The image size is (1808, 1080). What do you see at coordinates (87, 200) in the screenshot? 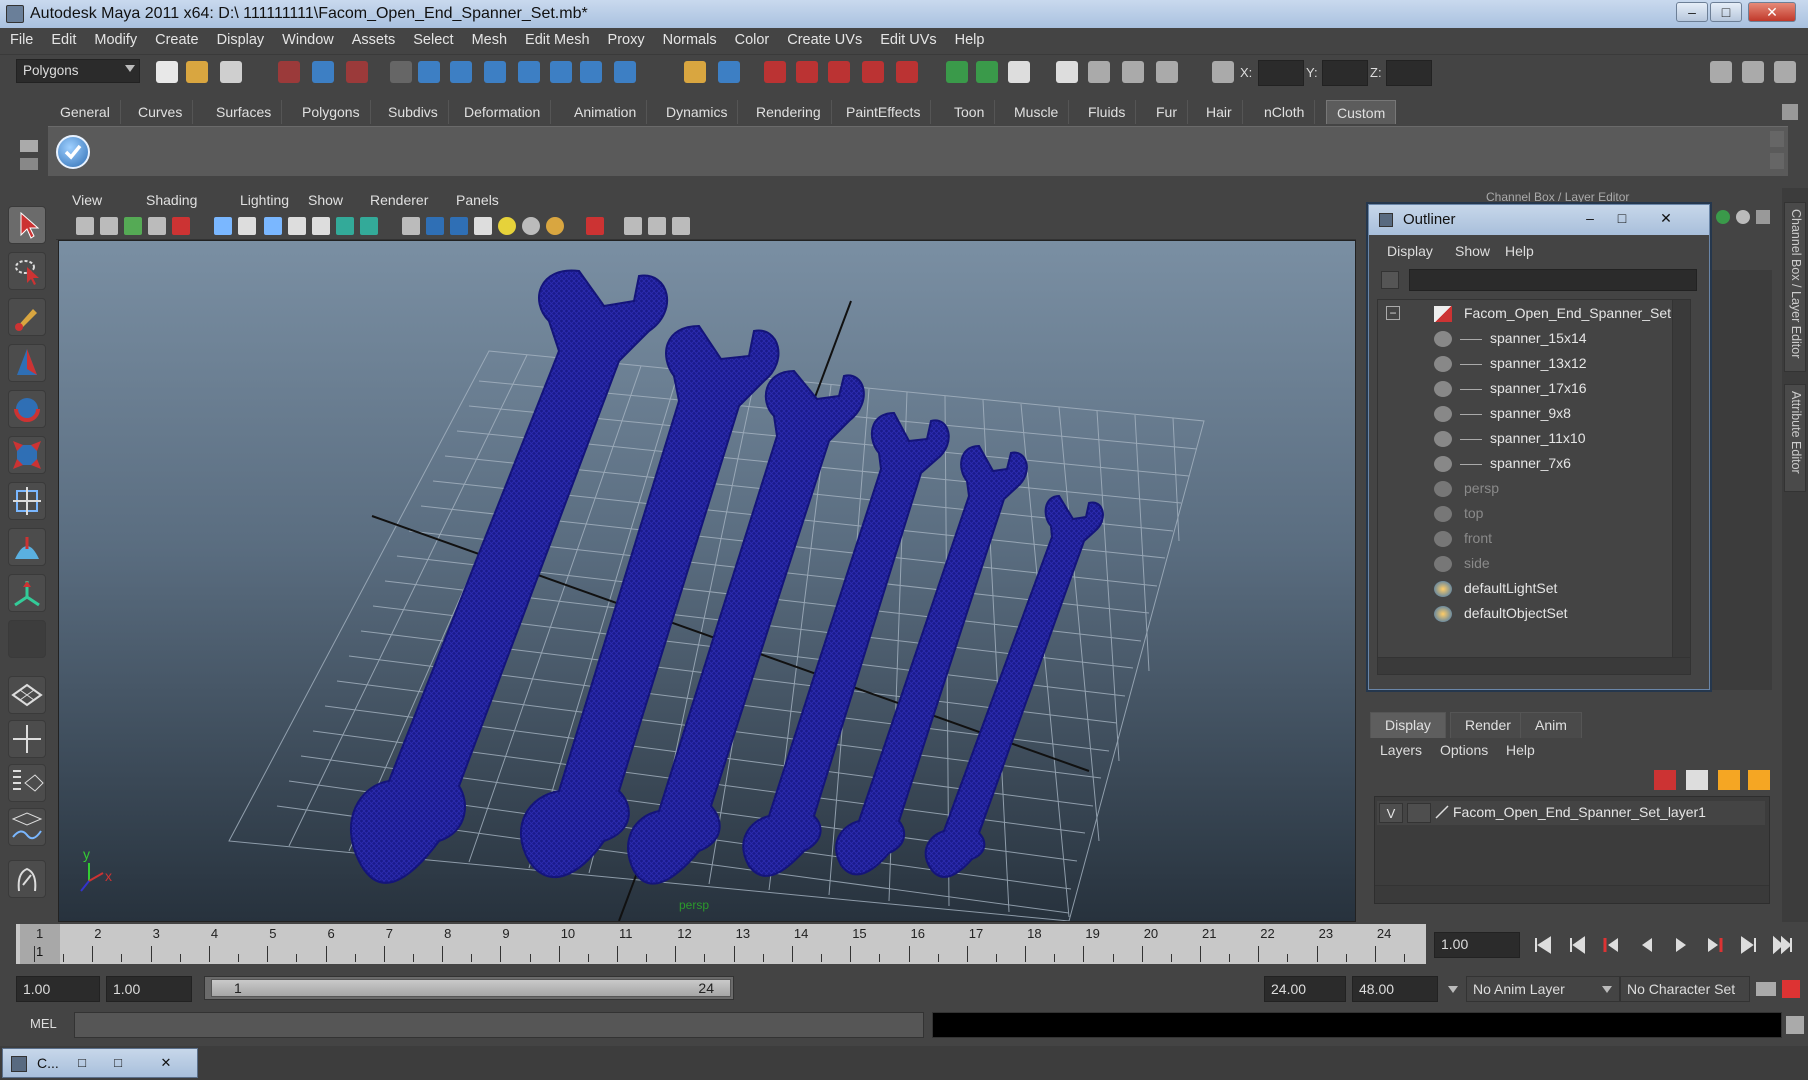
I see `panel-menu-view: View` at bounding box center [87, 200].